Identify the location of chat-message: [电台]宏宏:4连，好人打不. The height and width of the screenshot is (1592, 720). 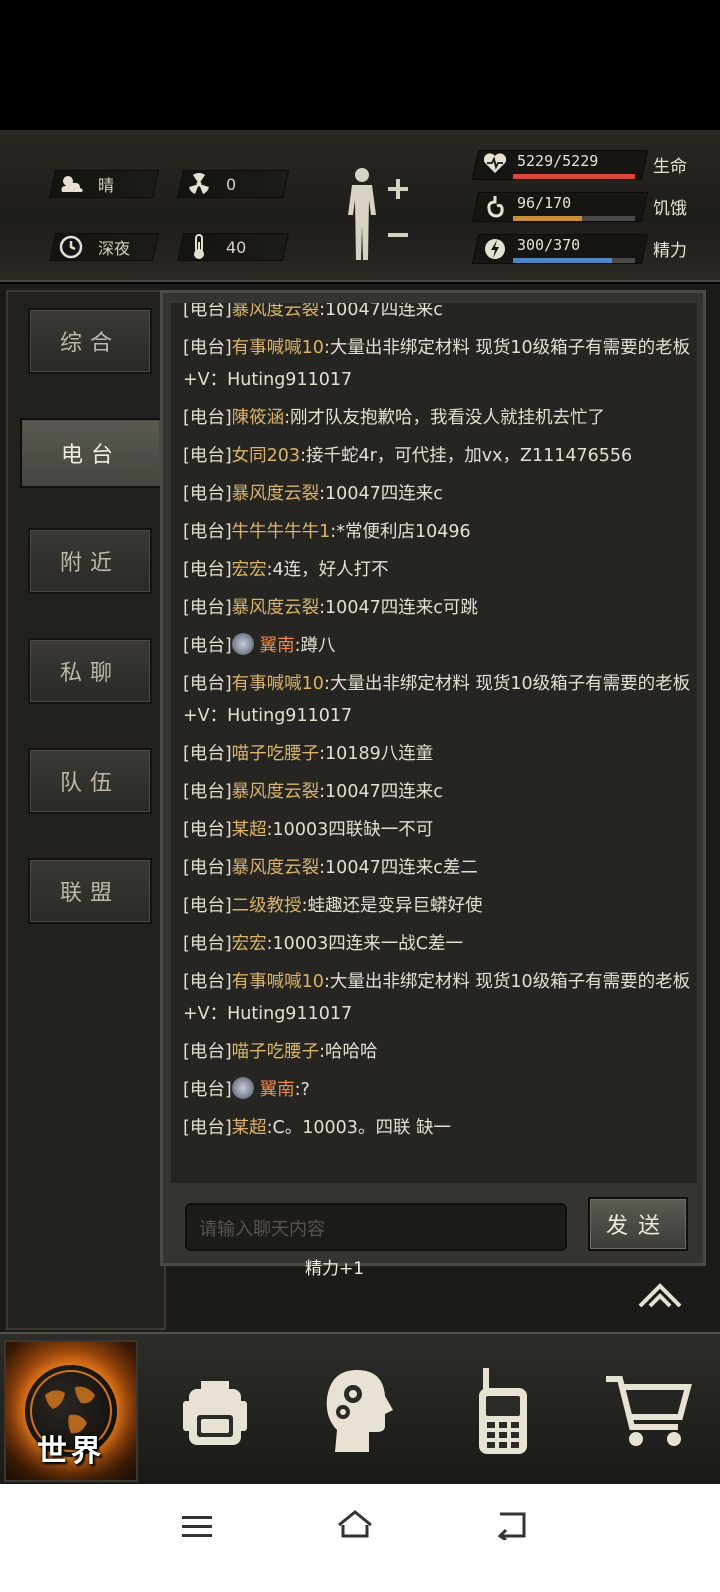
(438, 570).